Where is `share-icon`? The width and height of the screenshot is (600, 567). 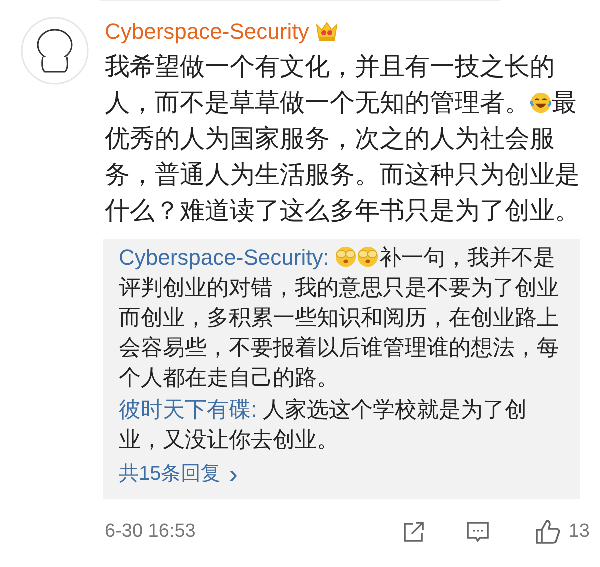
share-icon is located at coordinates (414, 532).